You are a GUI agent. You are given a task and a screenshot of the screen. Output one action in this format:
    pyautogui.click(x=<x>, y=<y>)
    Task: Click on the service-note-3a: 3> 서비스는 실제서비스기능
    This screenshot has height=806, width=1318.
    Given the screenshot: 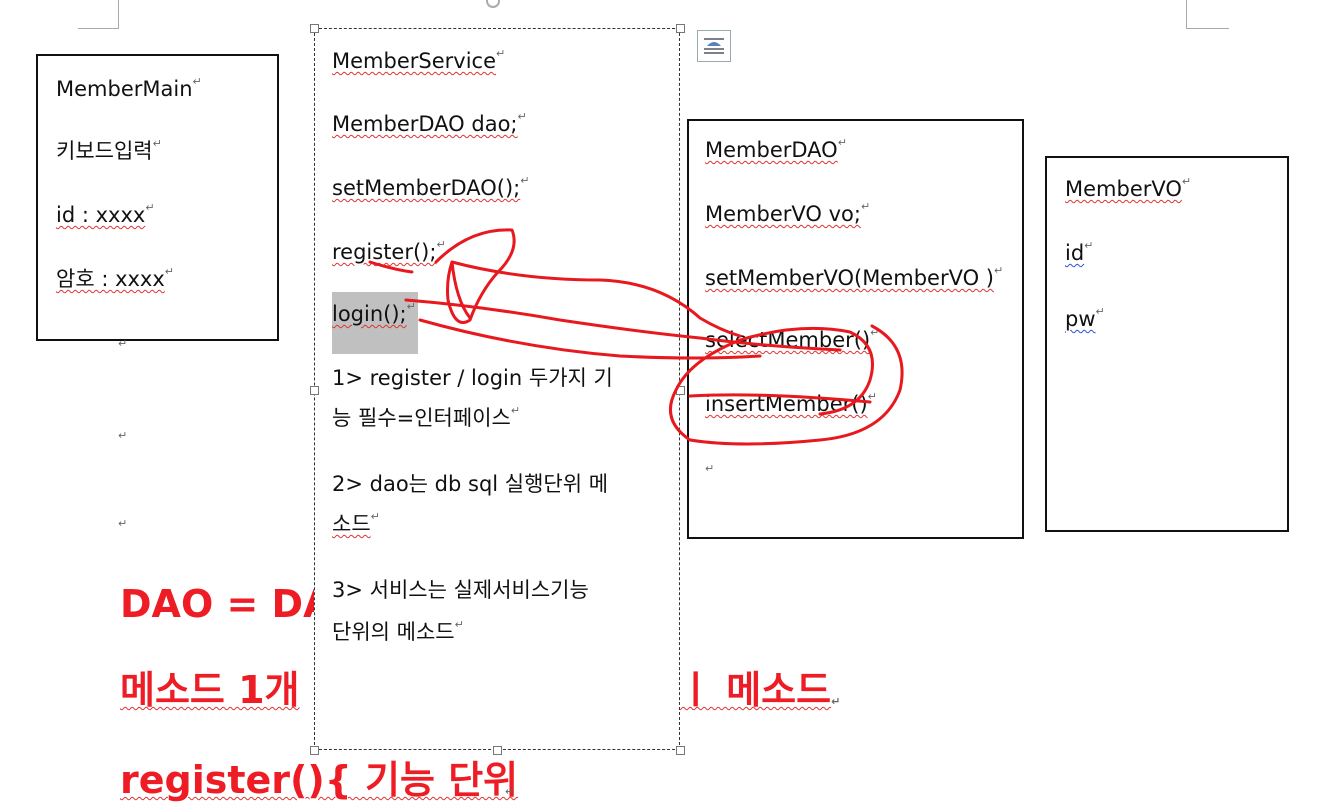 What is the action you would take?
    pyautogui.click(x=460, y=590)
    